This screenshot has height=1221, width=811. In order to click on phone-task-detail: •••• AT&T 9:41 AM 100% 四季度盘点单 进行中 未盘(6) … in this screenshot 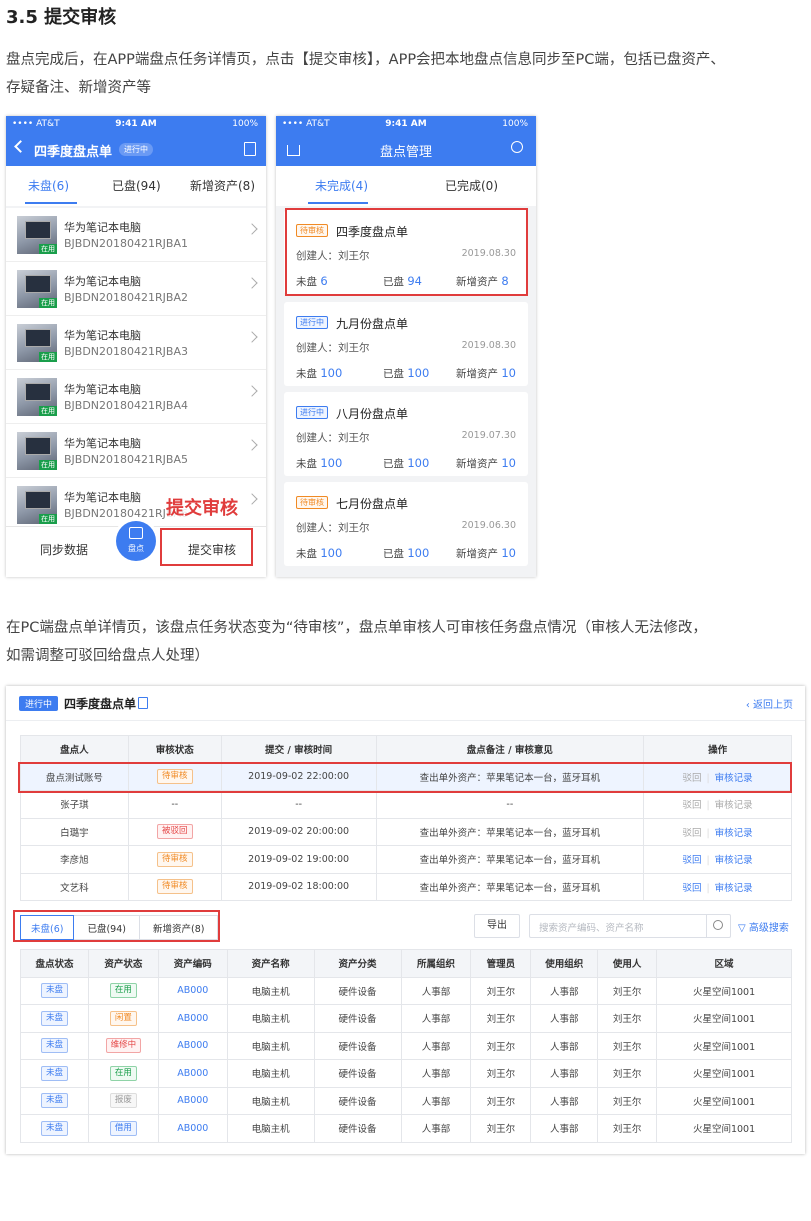, I will do `click(136, 346)`.